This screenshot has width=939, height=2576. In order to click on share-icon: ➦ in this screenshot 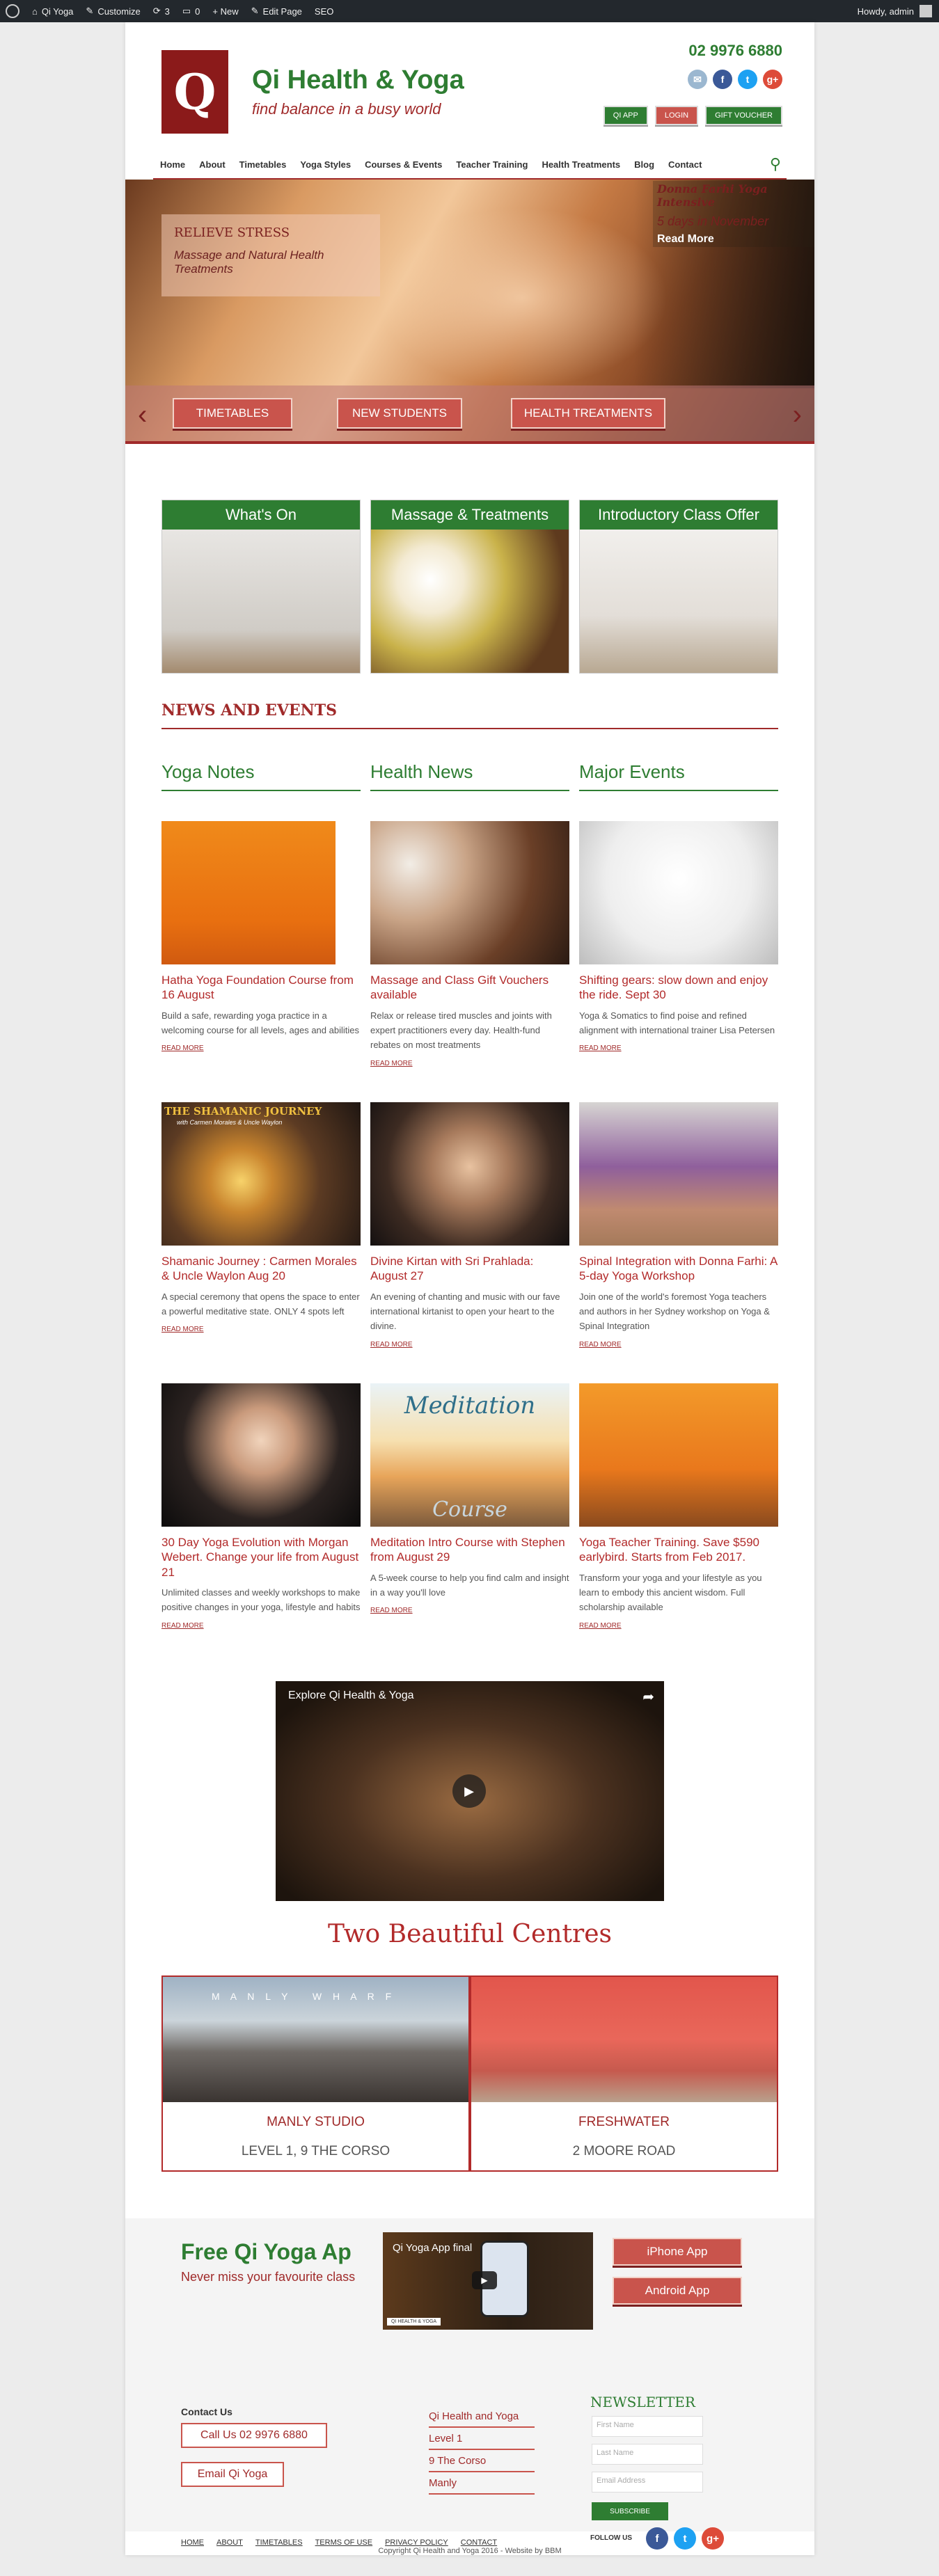, I will do `click(648, 1697)`.